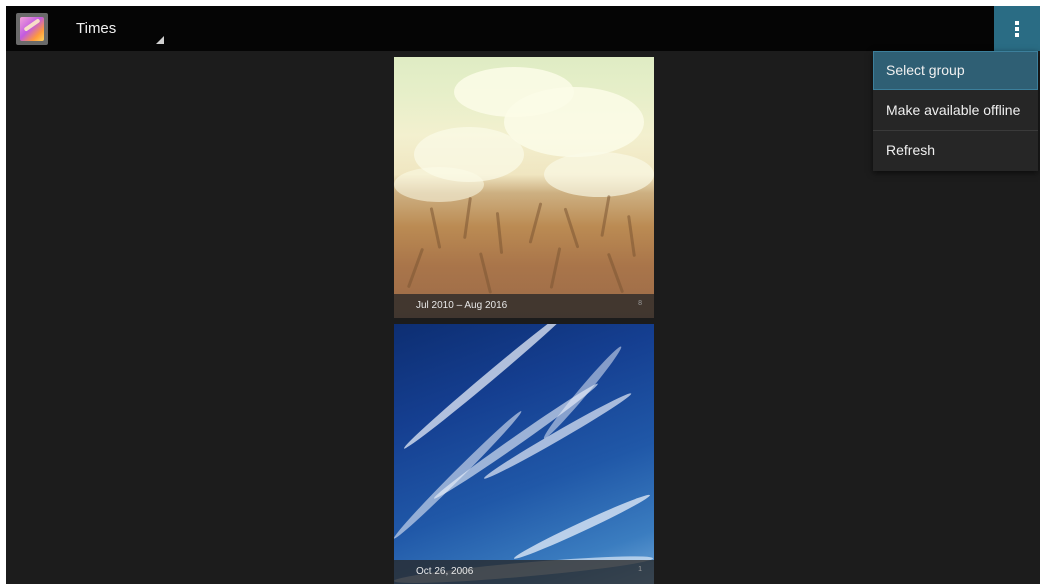 The height and width of the screenshot is (586, 1040). I want to click on menu-item-make-available-offline: Make available offline, so click(955, 110).